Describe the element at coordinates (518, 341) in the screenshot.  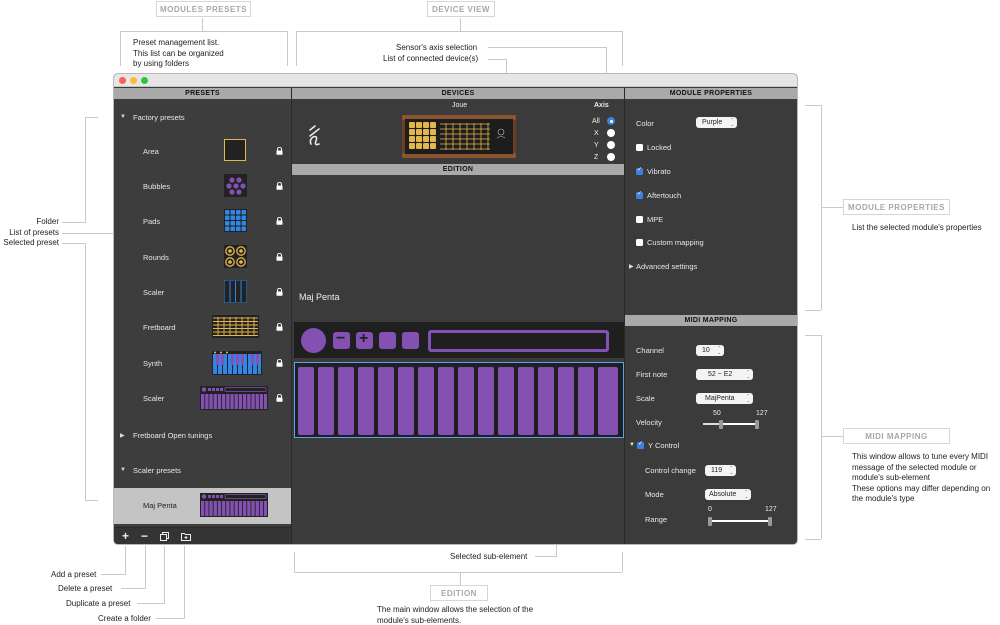
I see `module-slider-area` at that location.